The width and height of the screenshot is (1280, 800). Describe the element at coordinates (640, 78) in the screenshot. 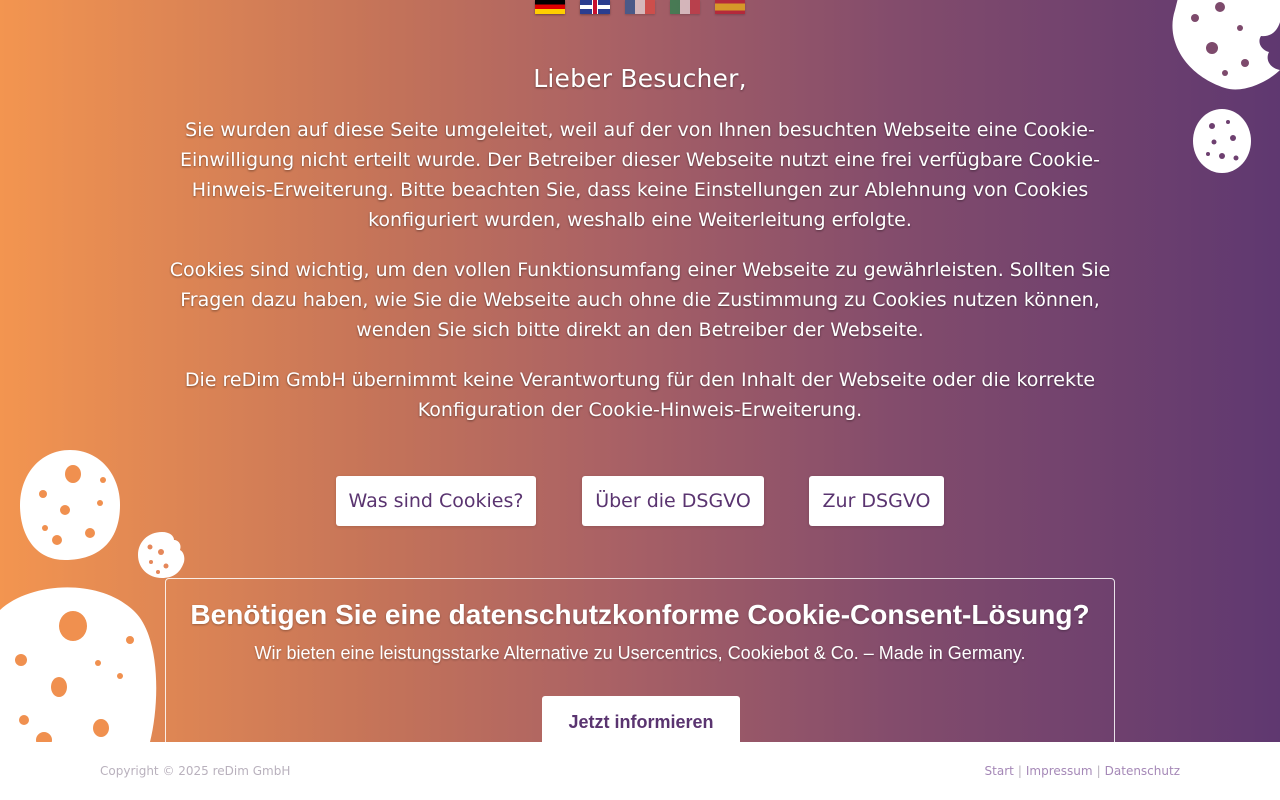

I see `greeting-heading: Lieber Besucher,` at that location.